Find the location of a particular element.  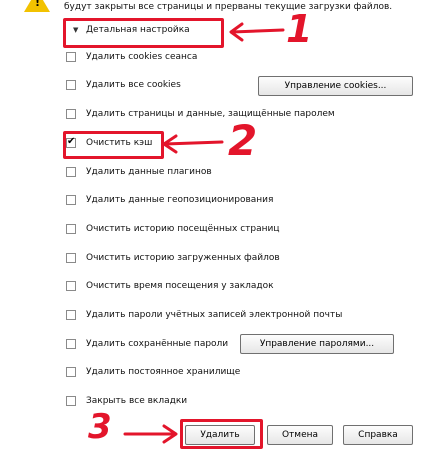

step-1-number: 1 is located at coordinates (299, 29).